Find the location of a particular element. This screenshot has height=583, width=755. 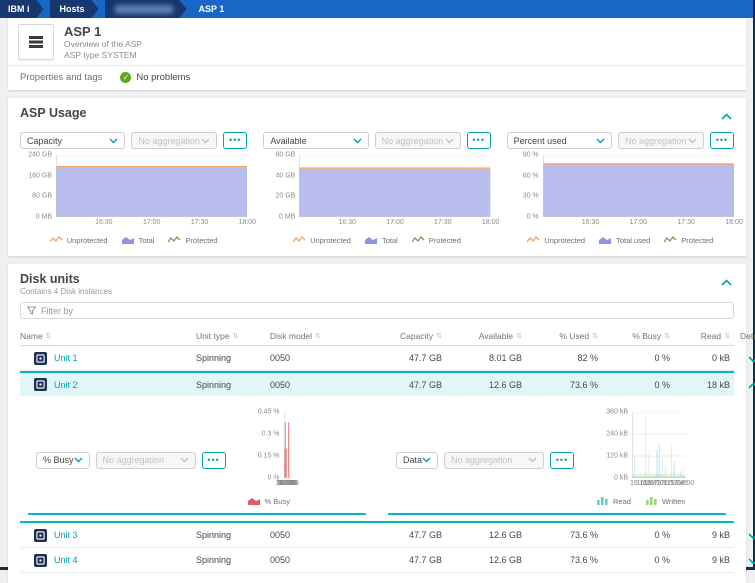

legend-item-total-used: Total used is located at coordinates (624, 240).